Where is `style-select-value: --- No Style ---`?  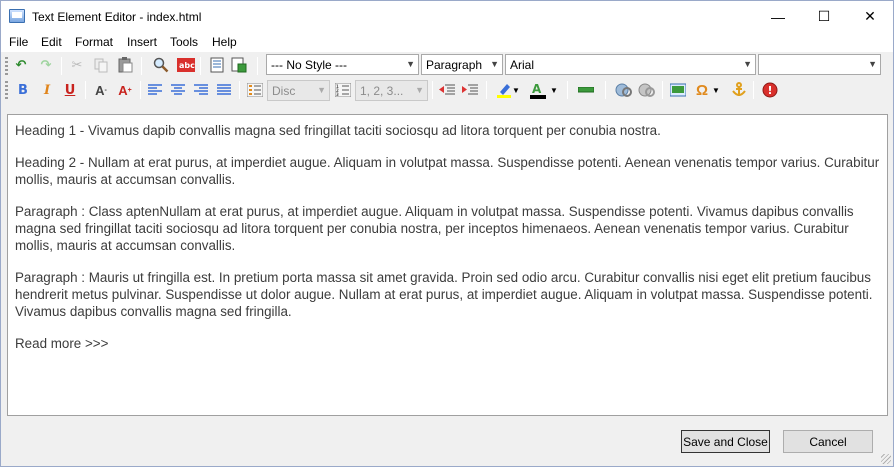 style-select-value: --- No Style --- is located at coordinates (309, 65).